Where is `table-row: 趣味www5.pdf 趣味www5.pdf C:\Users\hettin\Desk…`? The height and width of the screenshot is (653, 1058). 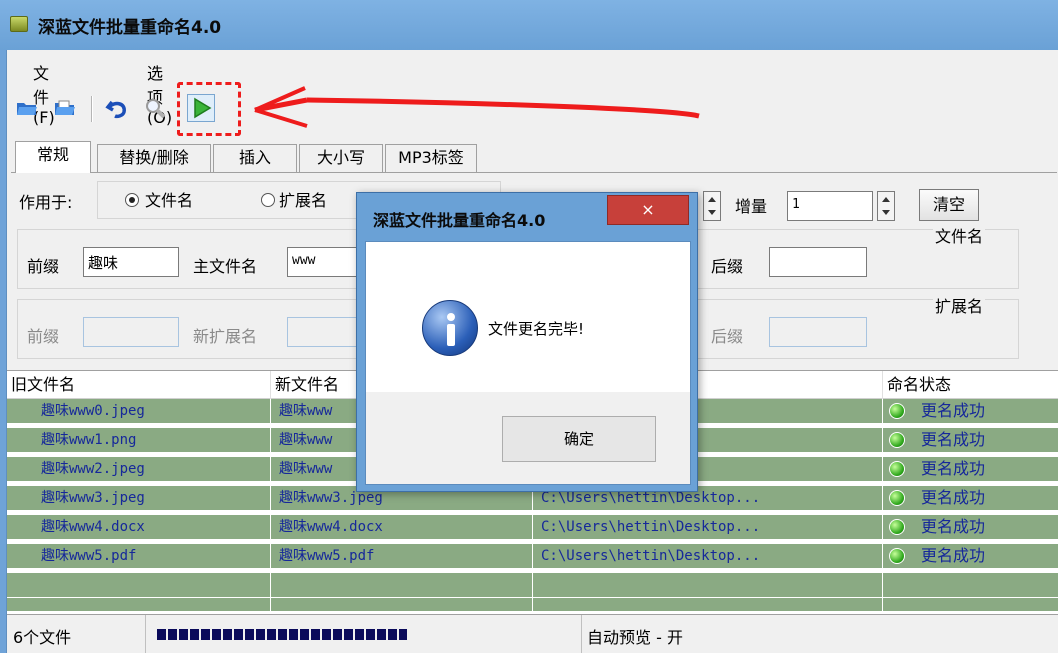
table-row: 趣味www5.pdf 趣味www5.pdf C:\Users\hettin\Desk… is located at coordinates (532, 556).